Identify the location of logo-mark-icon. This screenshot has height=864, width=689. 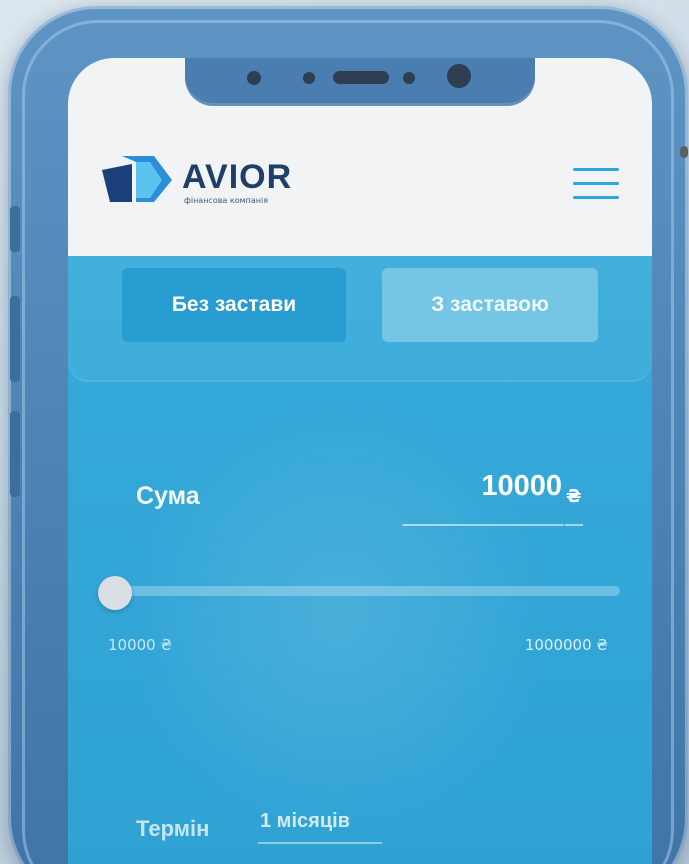
(137, 179).